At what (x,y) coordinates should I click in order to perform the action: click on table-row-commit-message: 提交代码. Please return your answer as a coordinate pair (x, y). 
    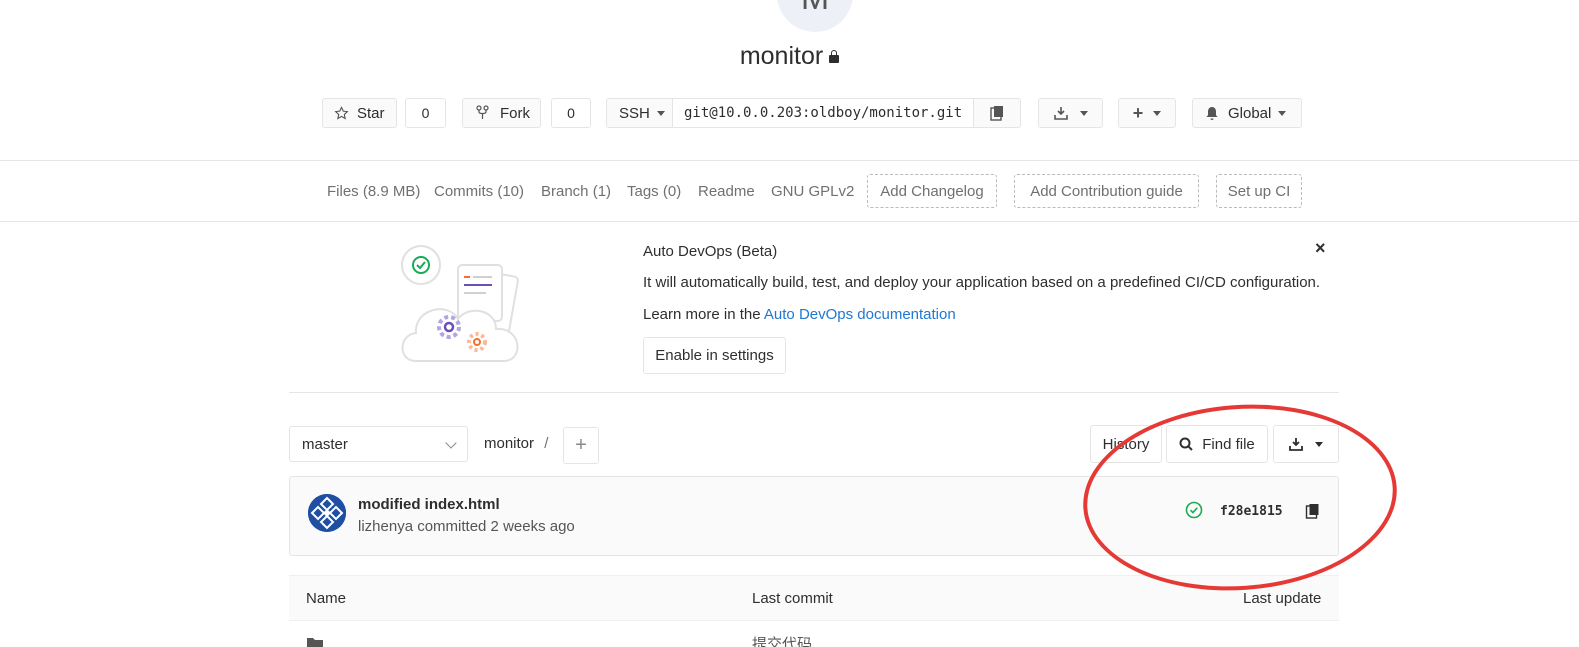
    Looking at the image, I should click on (782, 640).